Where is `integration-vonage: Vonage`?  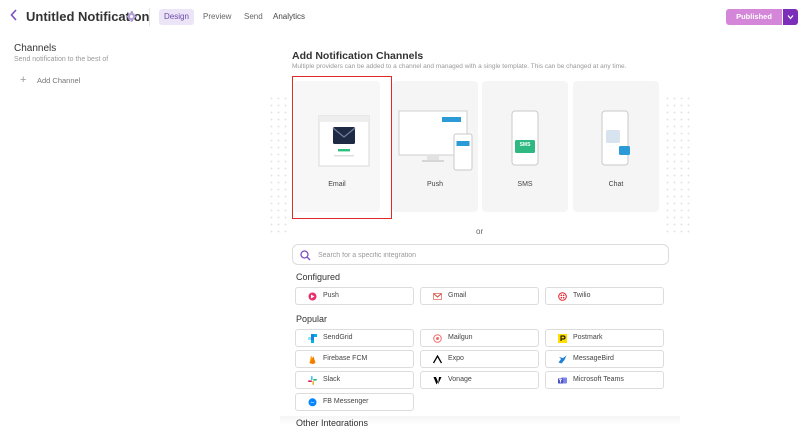
integration-vonage: Vonage is located at coordinates (479, 380).